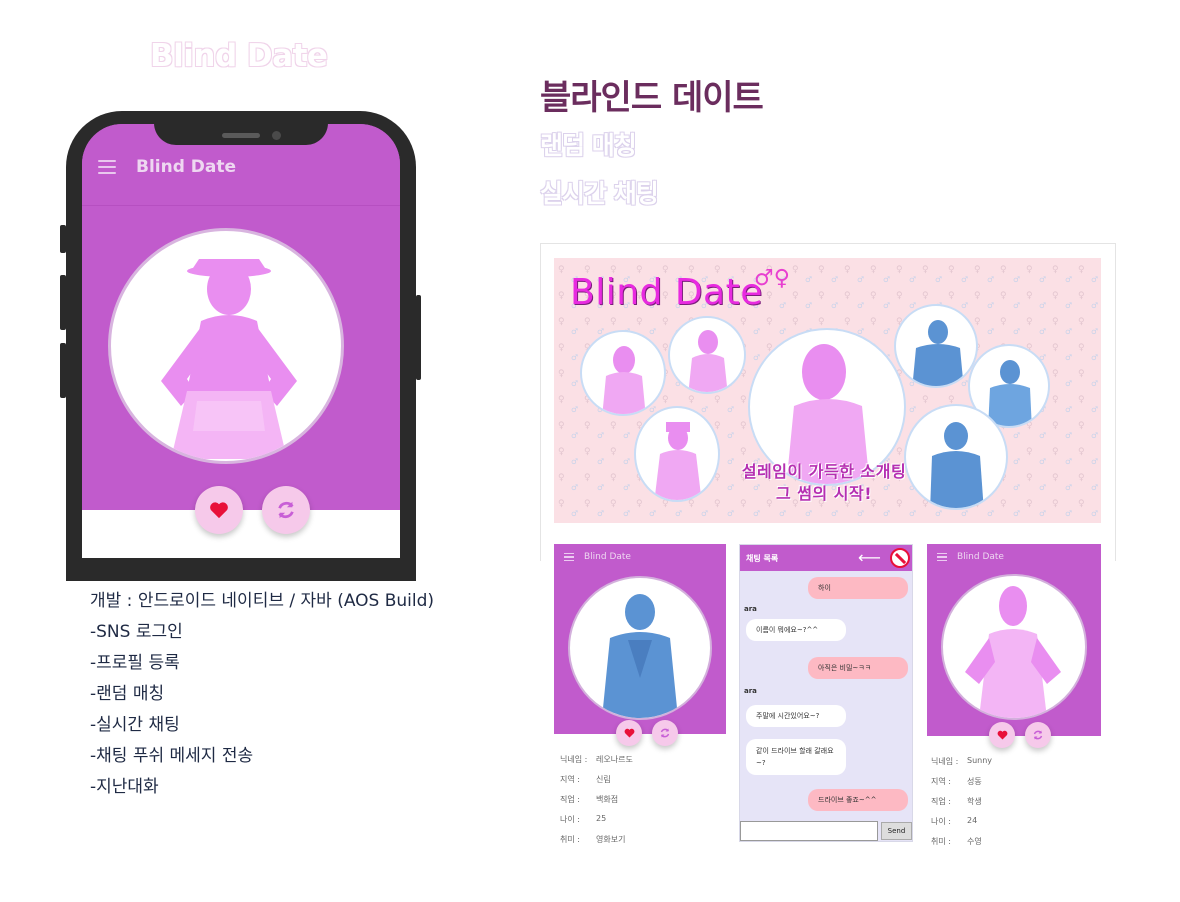 The height and width of the screenshot is (902, 1180). Describe the element at coordinates (172, 756) in the screenshot. I see `feature-item: -채팅 푸쉬 메세지 전송` at that location.